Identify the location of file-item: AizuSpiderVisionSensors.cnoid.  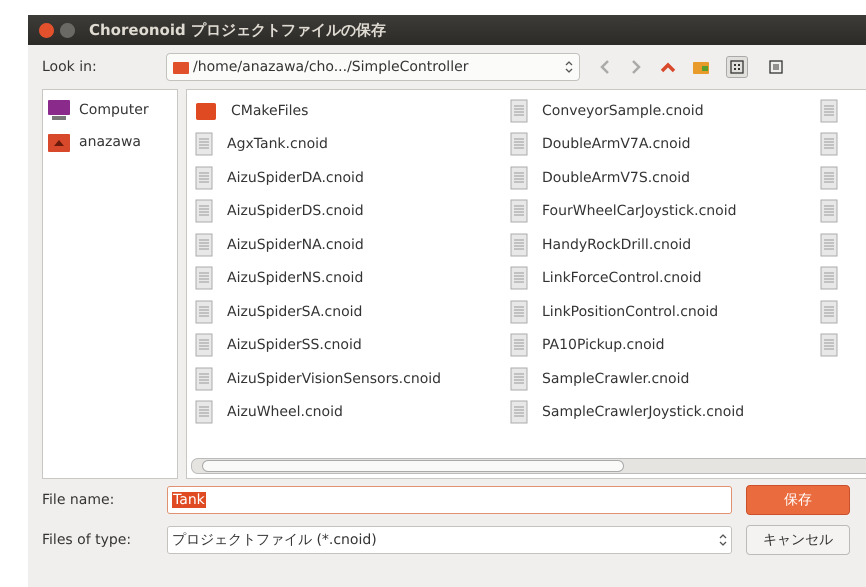
(352, 379).